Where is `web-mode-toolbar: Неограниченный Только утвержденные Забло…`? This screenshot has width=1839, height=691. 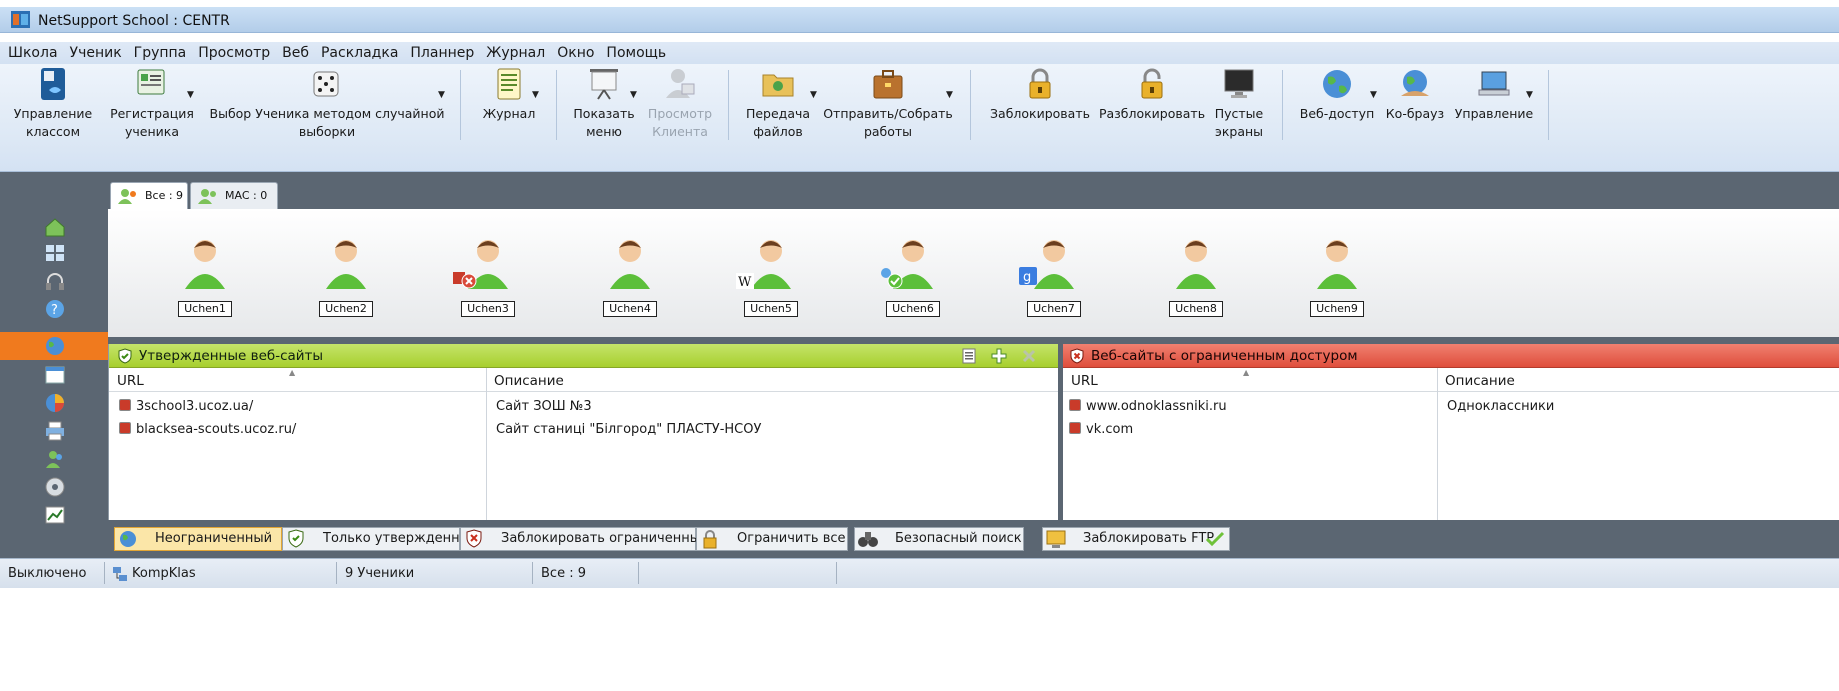 web-mode-toolbar: Неограниченный Только утвержденные Забло… is located at coordinates (973, 539).